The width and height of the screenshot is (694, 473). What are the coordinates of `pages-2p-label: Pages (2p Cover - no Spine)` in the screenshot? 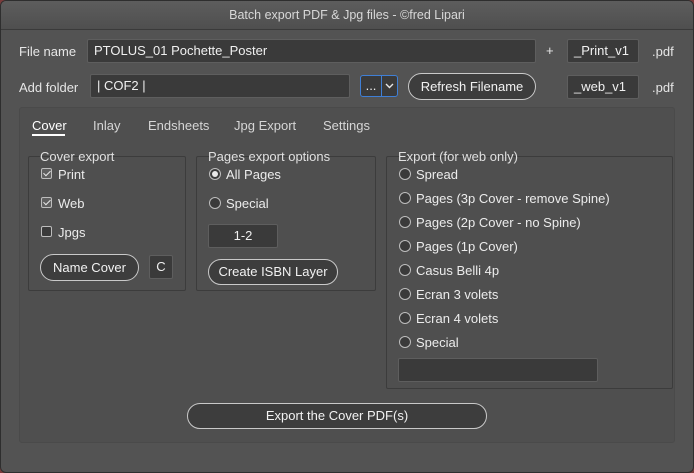 It's located at (498, 222).